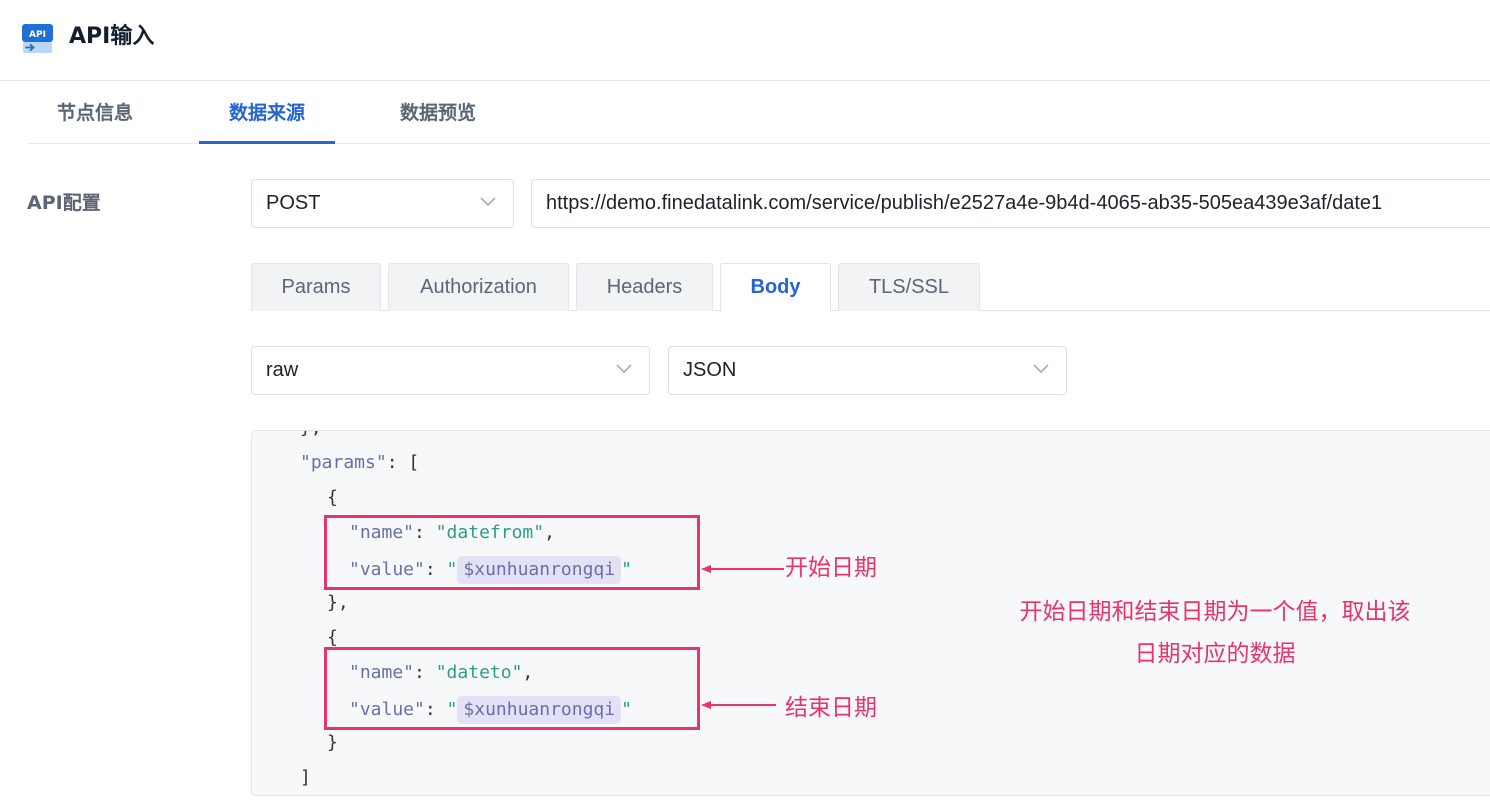 The height and width of the screenshot is (800, 1490). I want to click on code-line-bracket-close: ], so click(305, 777).